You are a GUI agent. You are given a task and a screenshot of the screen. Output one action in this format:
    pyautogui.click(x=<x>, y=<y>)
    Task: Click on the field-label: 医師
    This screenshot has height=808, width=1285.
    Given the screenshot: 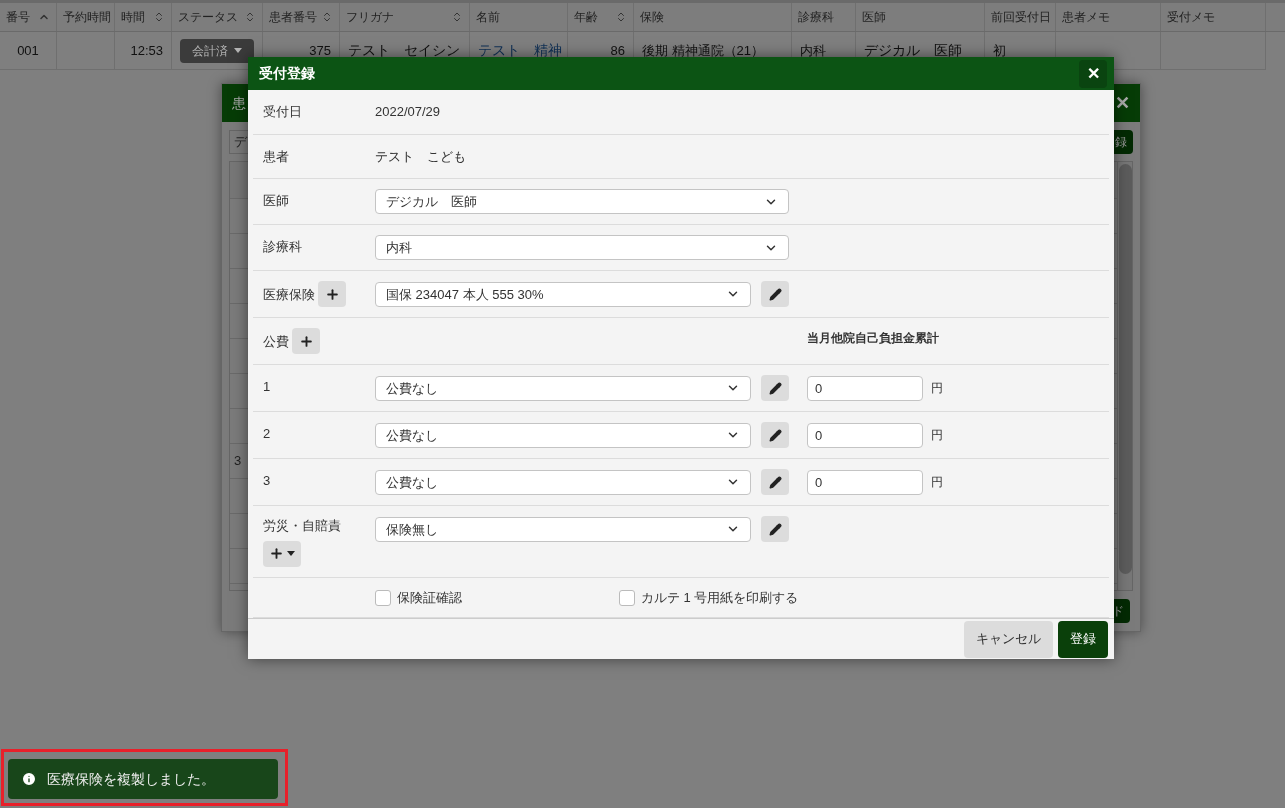 What is the action you would take?
    pyautogui.click(x=276, y=201)
    